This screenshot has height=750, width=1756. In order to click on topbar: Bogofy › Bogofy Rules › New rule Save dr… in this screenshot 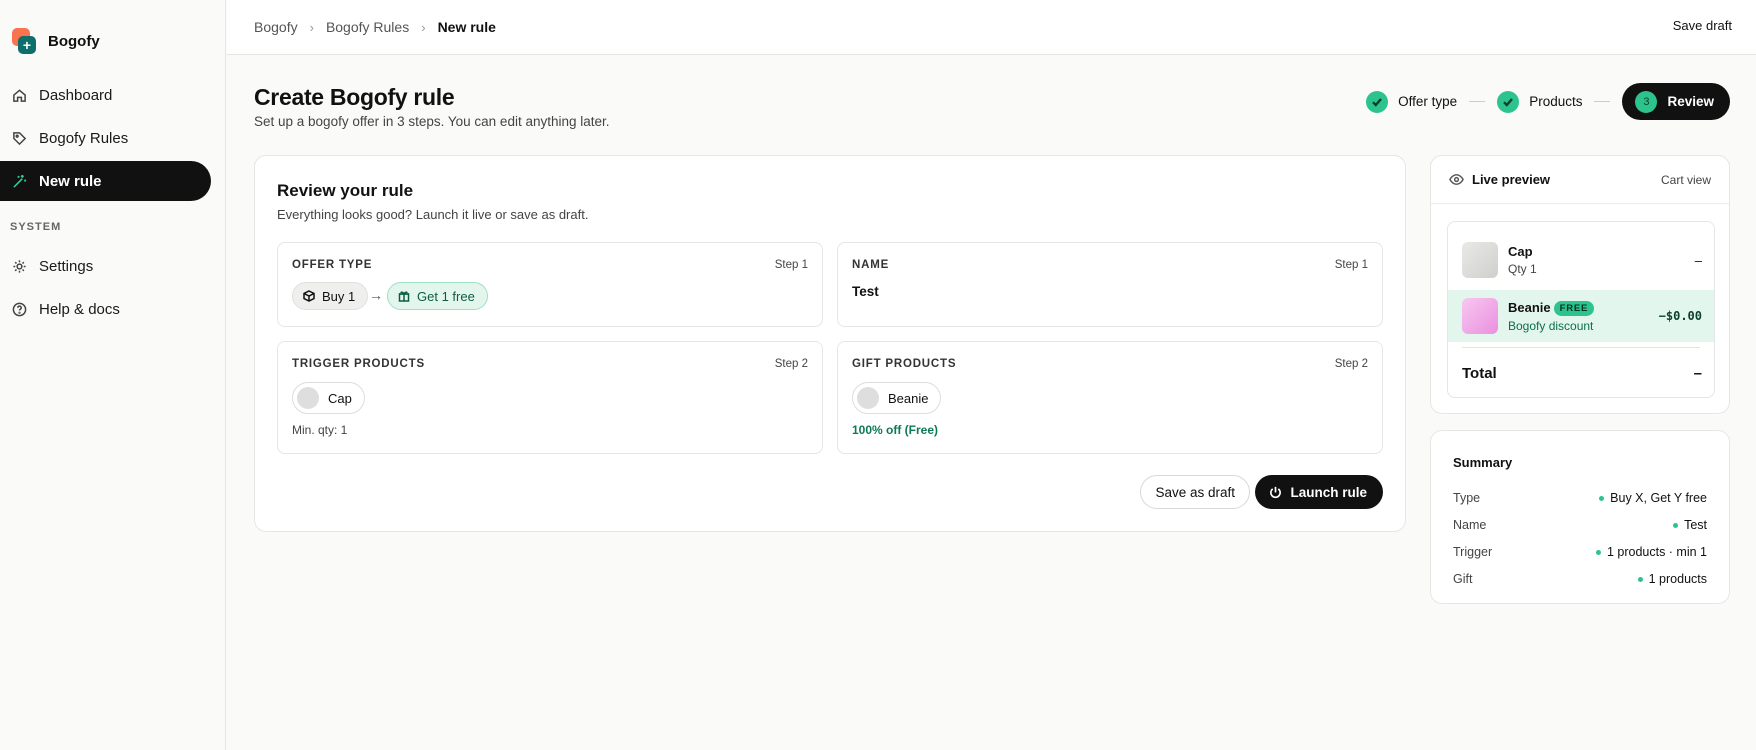, I will do `click(991, 27)`.